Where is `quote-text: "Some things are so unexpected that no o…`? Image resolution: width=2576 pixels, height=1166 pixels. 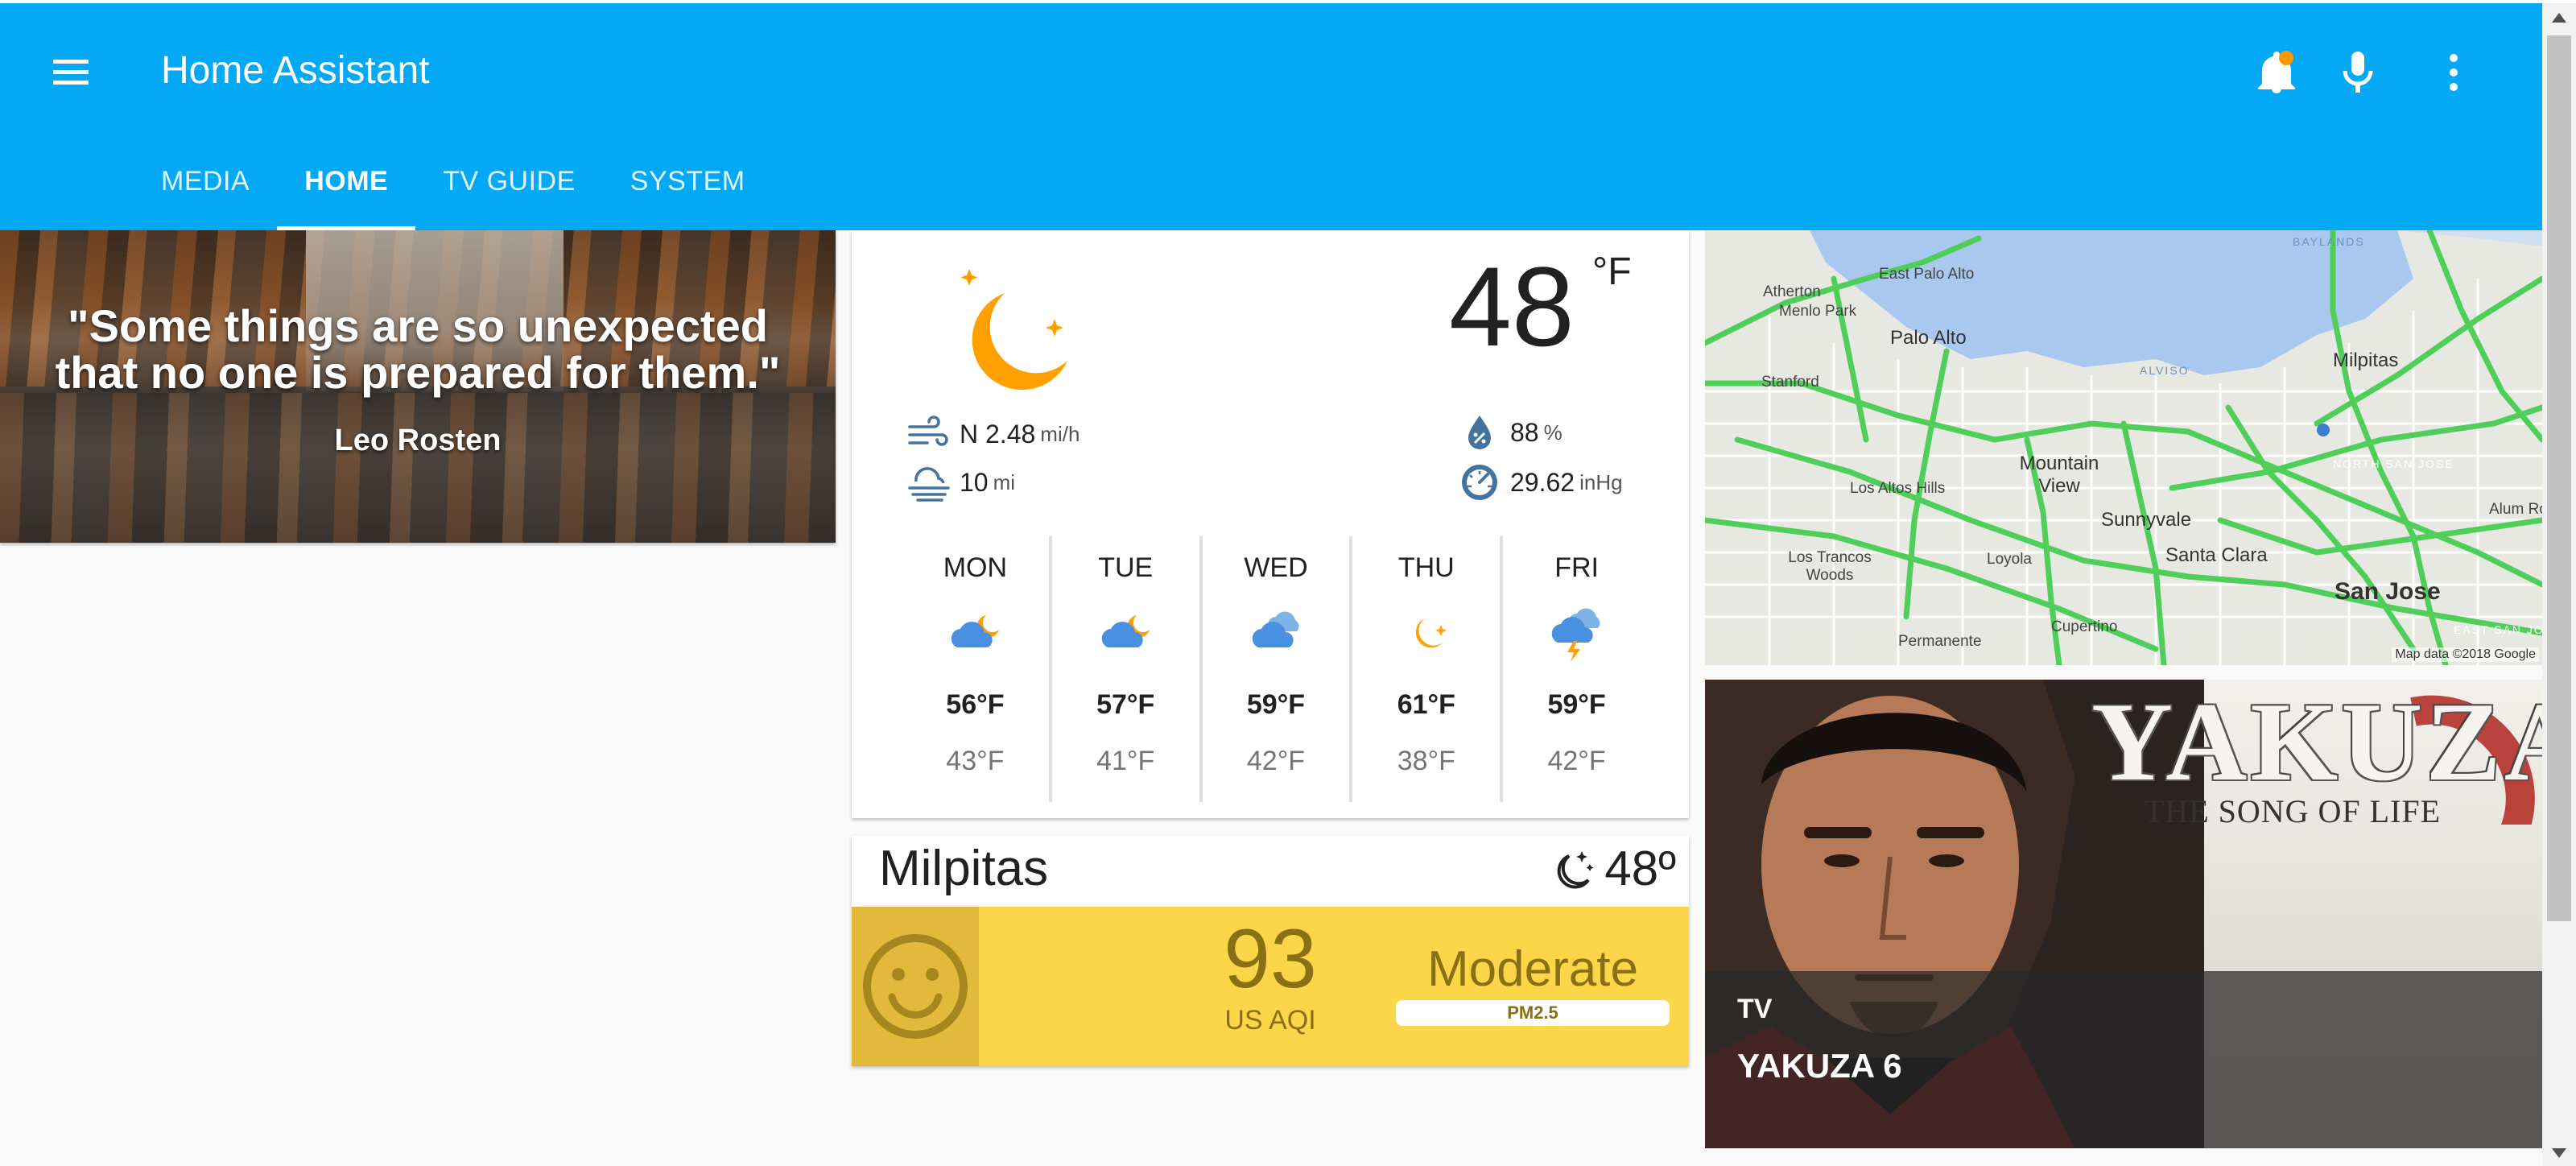
quote-text: "Some things are so unexpected that no o… is located at coordinates (418, 349).